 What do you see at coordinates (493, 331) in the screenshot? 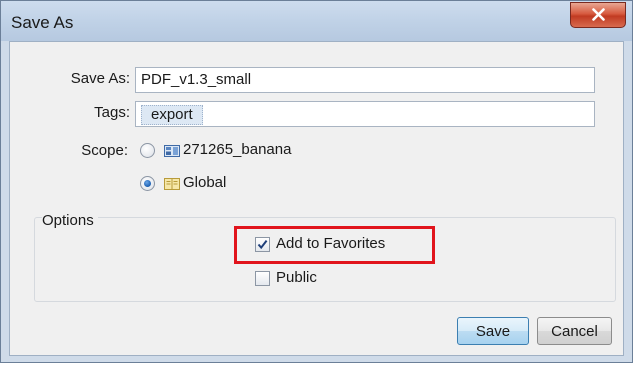
I see `save-button: Save` at bounding box center [493, 331].